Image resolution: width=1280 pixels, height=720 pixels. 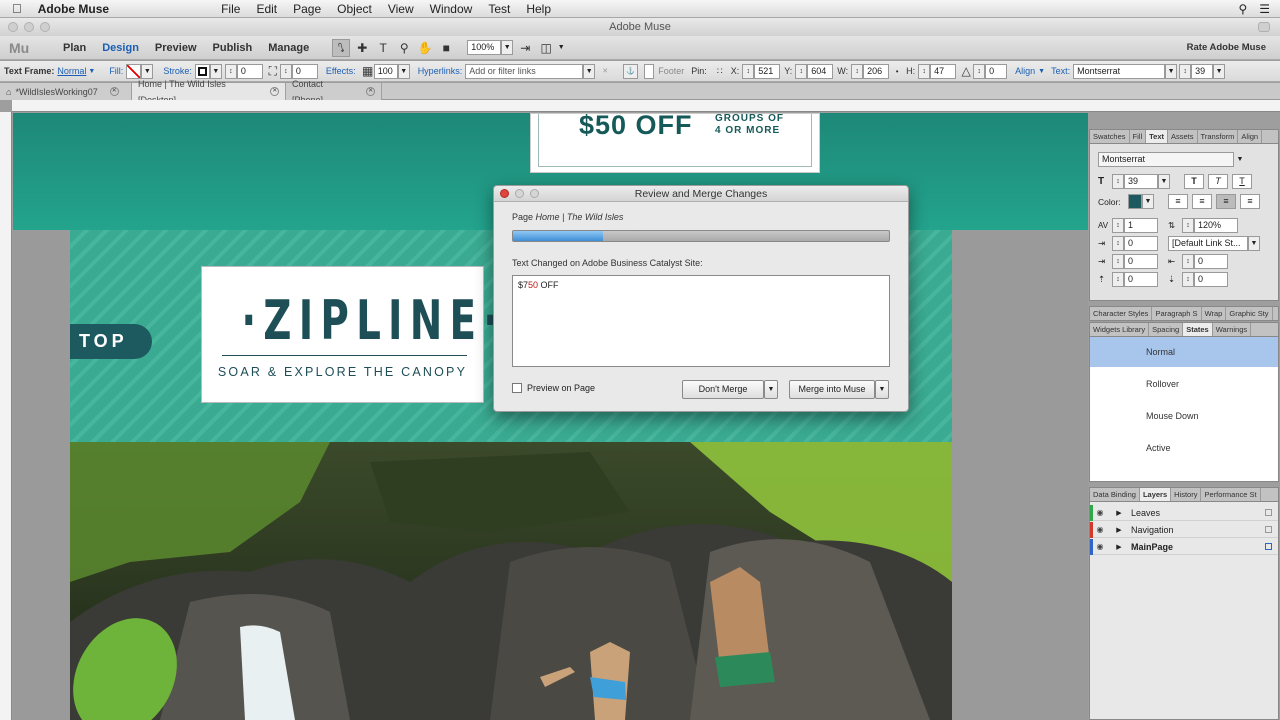 What do you see at coordinates (1254, 243) in the screenshot?
I see `link-style-dropdown-icon: ▼` at bounding box center [1254, 243].